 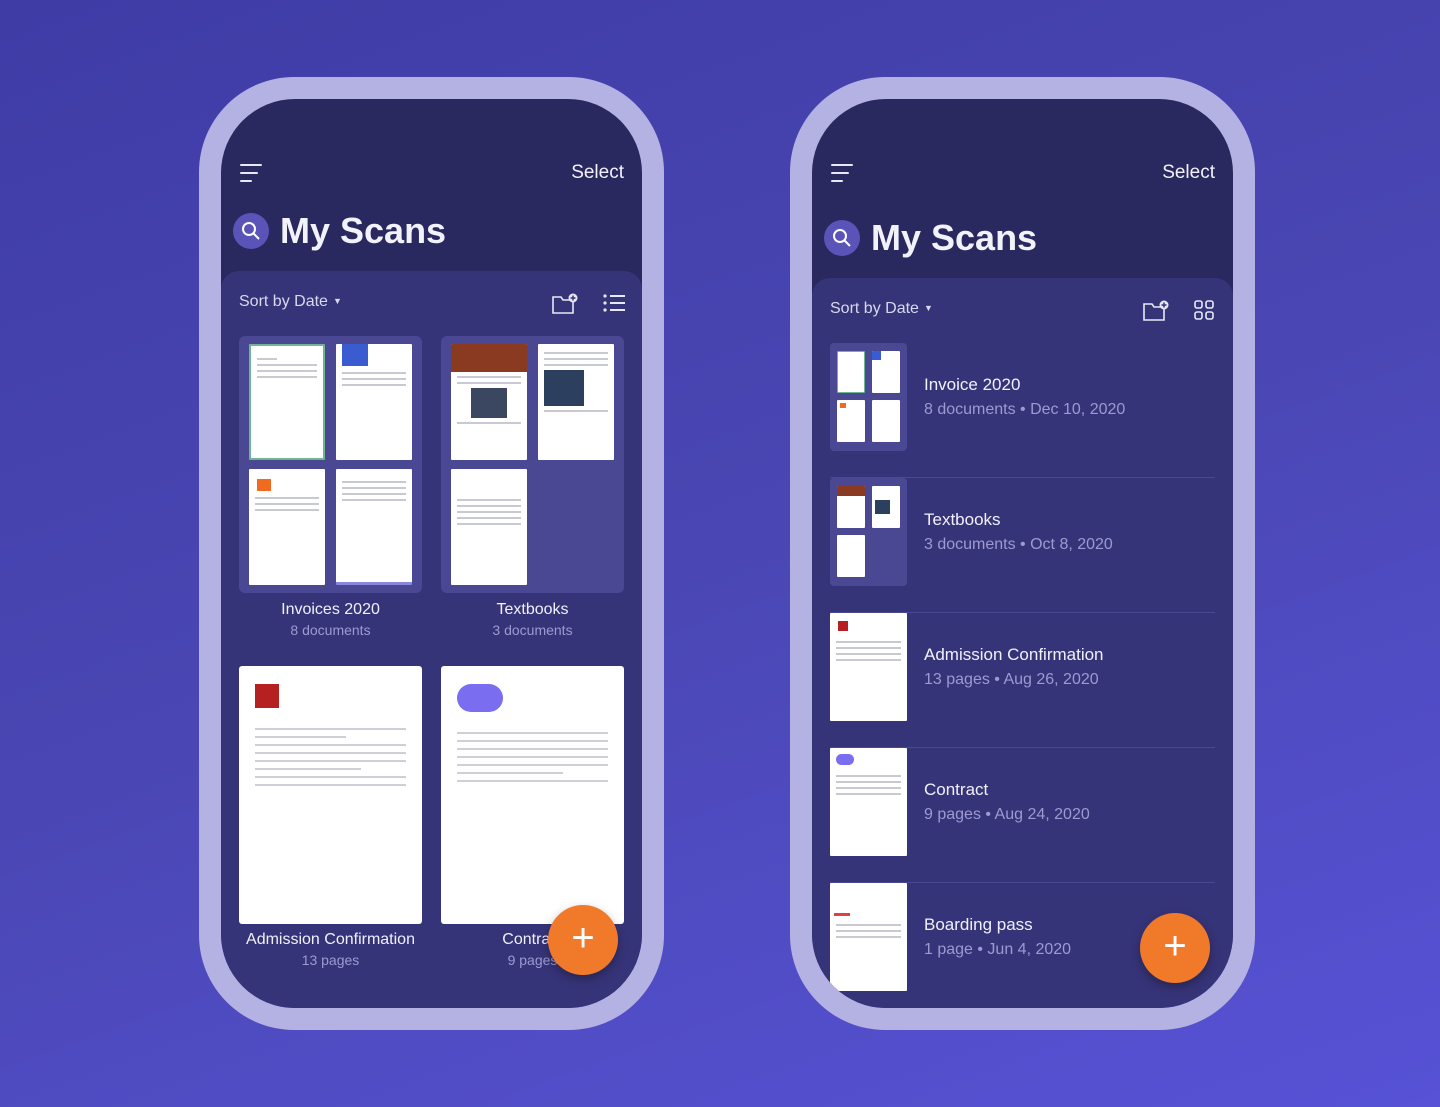 What do you see at coordinates (1204, 310) in the screenshot?
I see `grid-view-icon` at bounding box center [1204, 310].